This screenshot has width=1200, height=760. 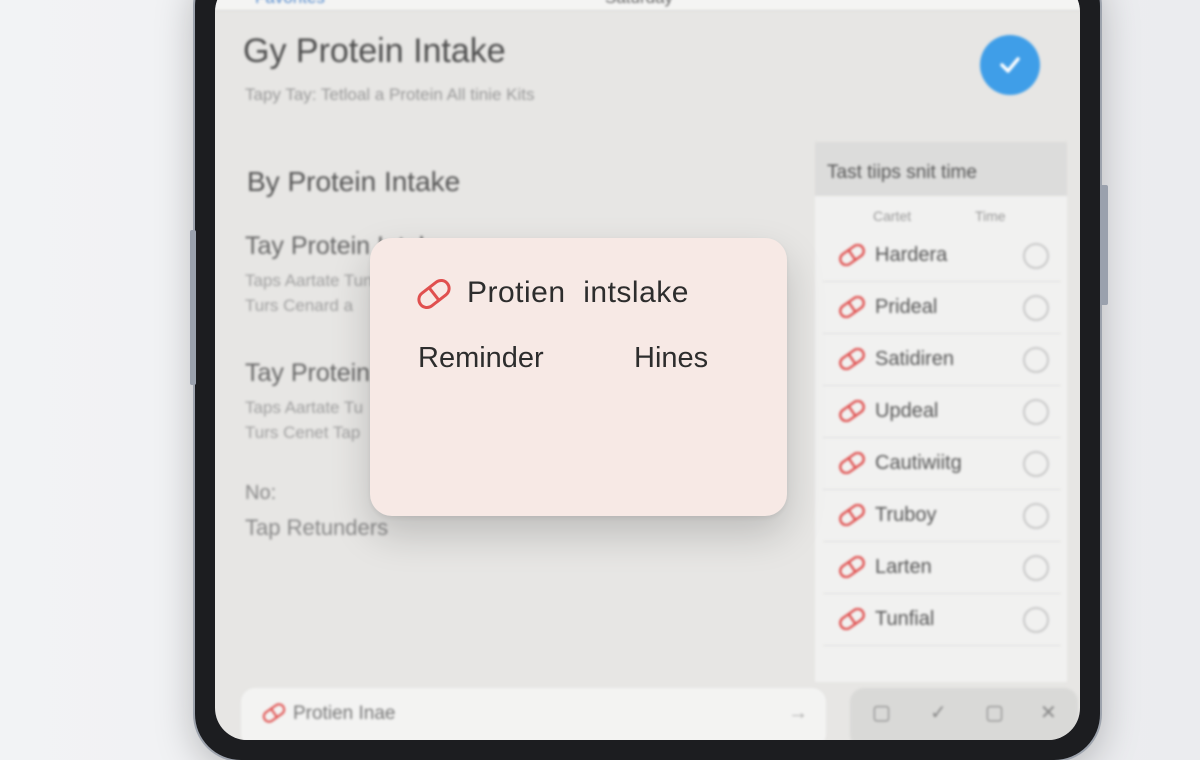 What do you see at coordinates (914, 359) in the screenshot?
I see `list-item-label: Satidiren` at bounding box center [914, 359].